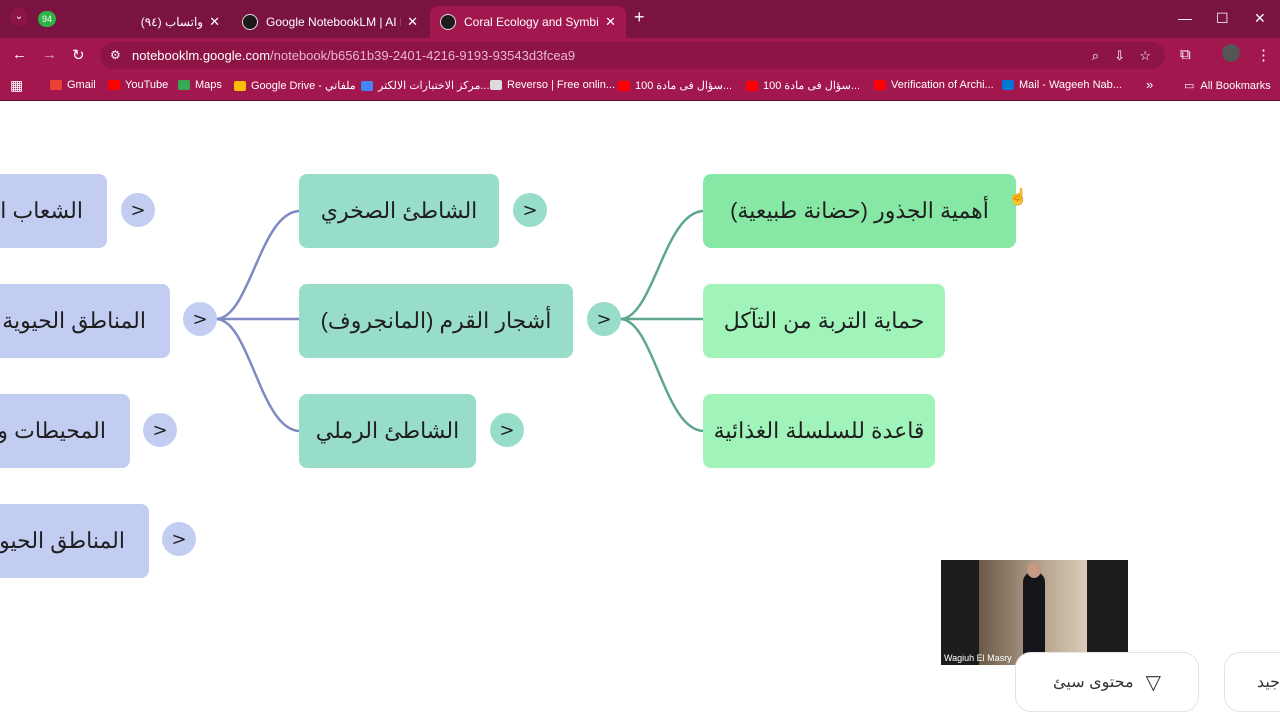 The height and width of the screenshot is (720, 1280). What do you see at coordinates (147, 85) in the screenshot?
I see `bookmark-label: YouTube` at bounding box center [147, 85].